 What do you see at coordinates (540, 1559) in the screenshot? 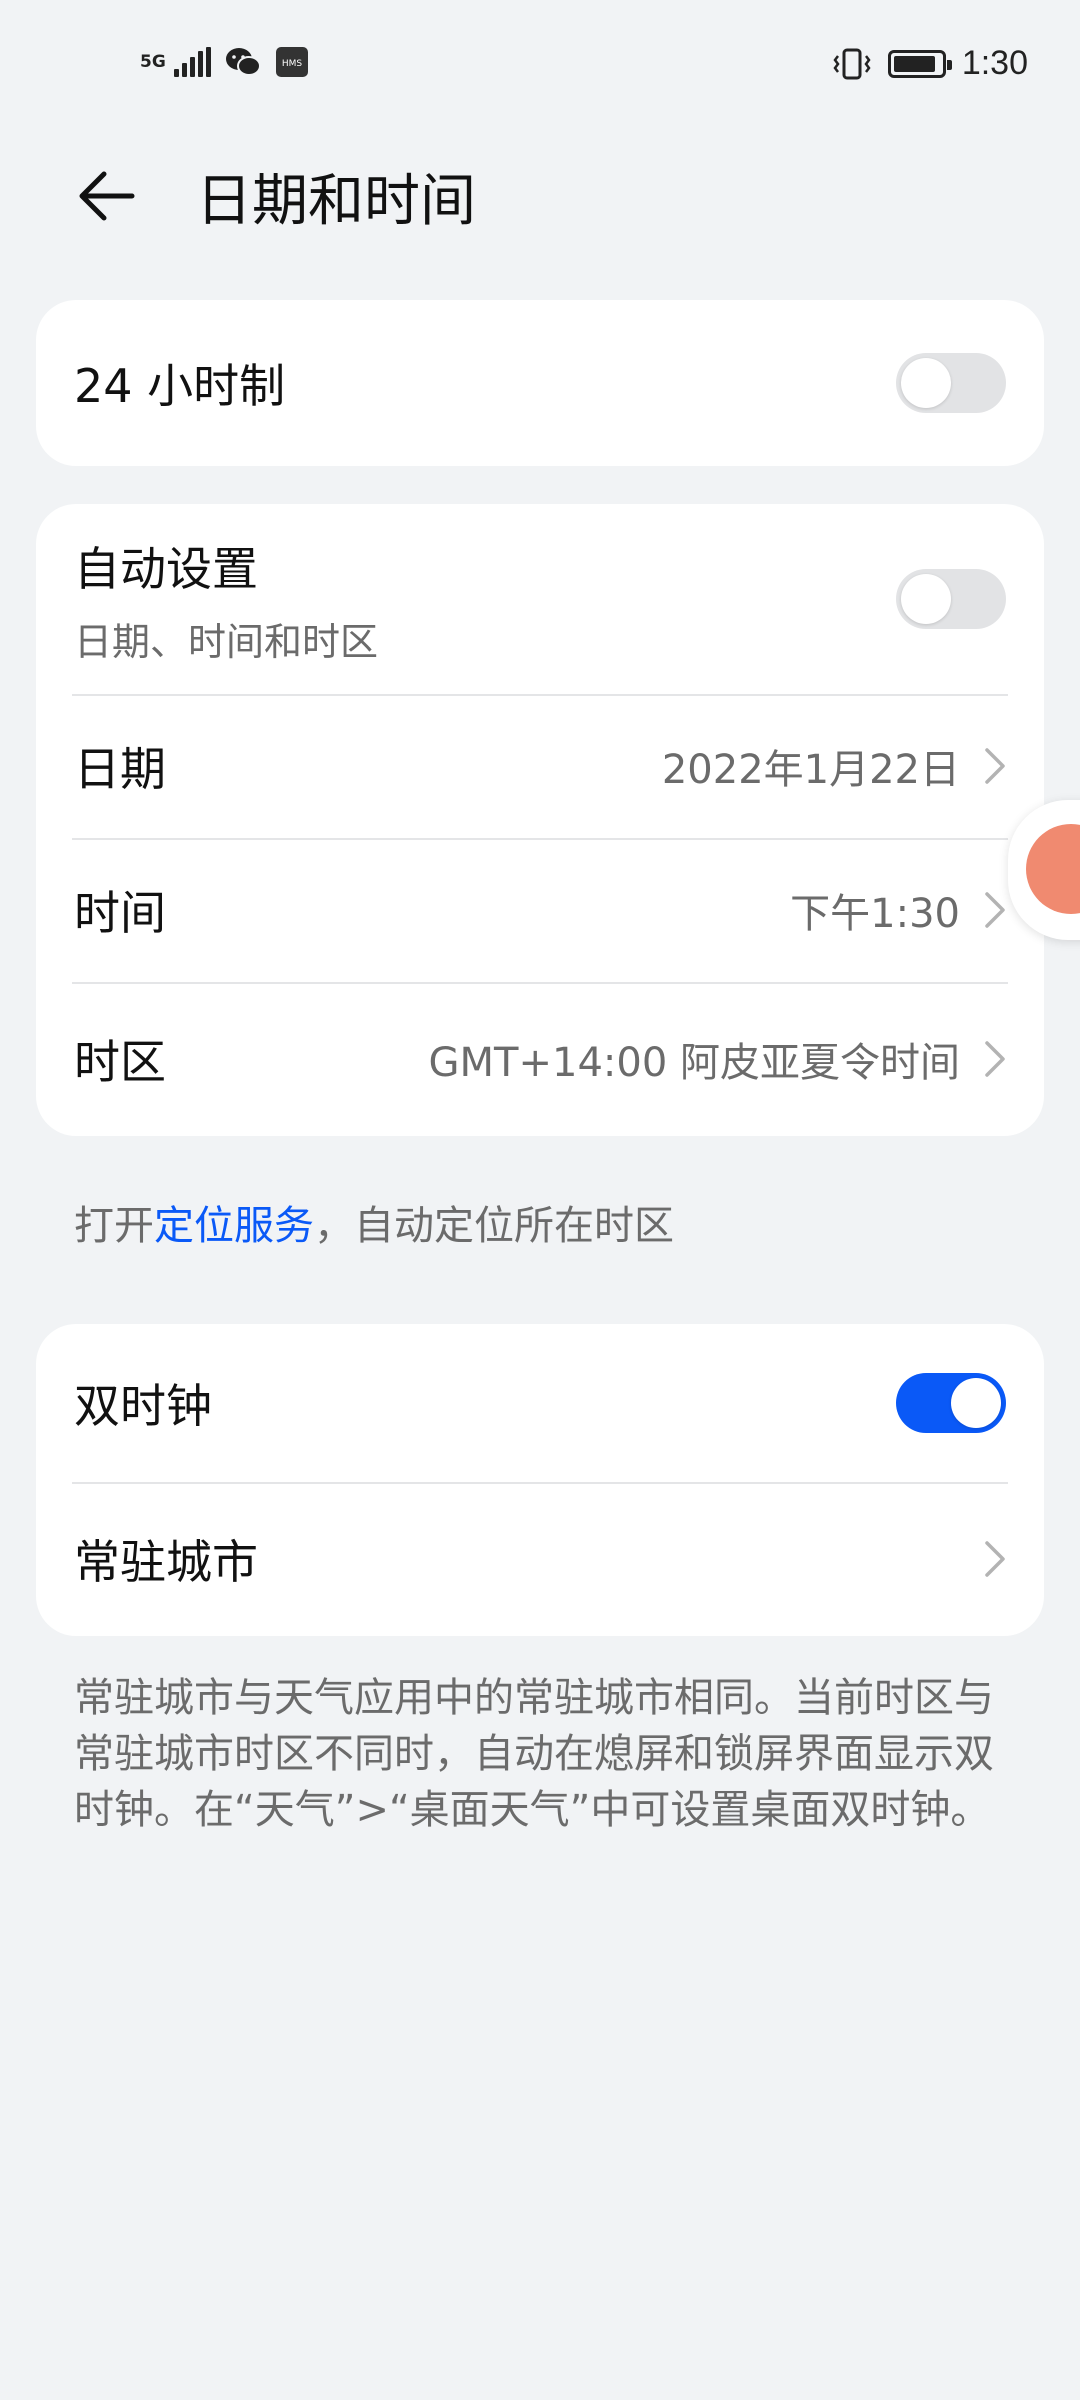
I see `row-home-city: 常驻城市` at bounding box center [540, 1559].